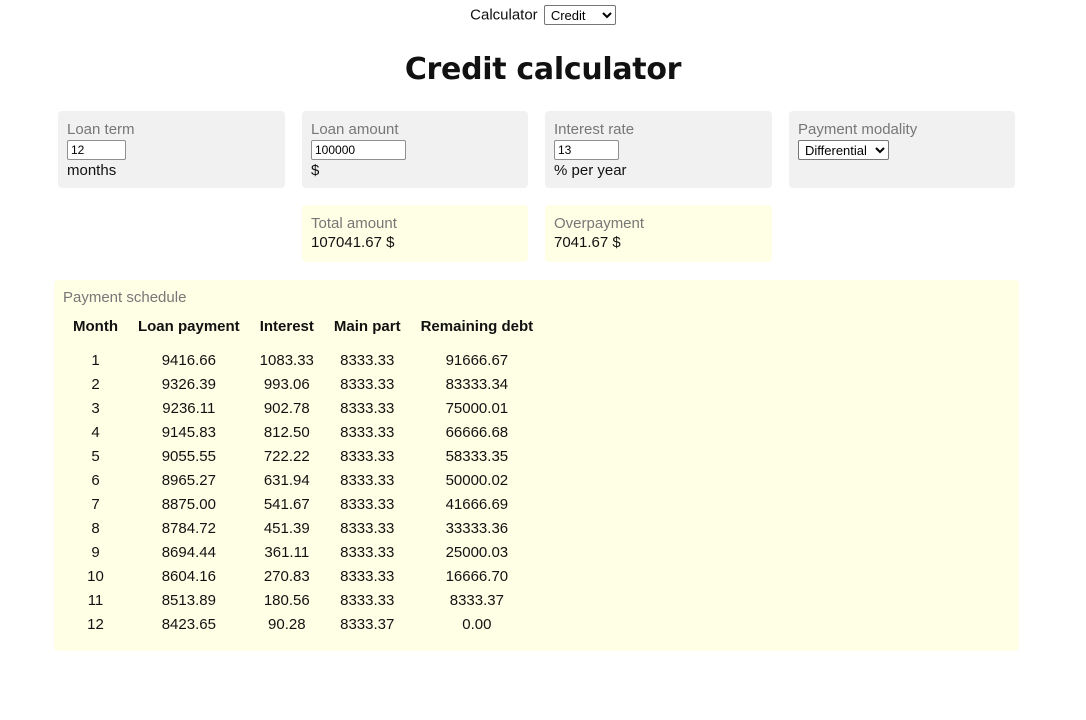  What do you see at coordinates (415, 149) in the screenshot?
I see `loan-amount-card: Loan amount $` at bounding box center [415, 149].